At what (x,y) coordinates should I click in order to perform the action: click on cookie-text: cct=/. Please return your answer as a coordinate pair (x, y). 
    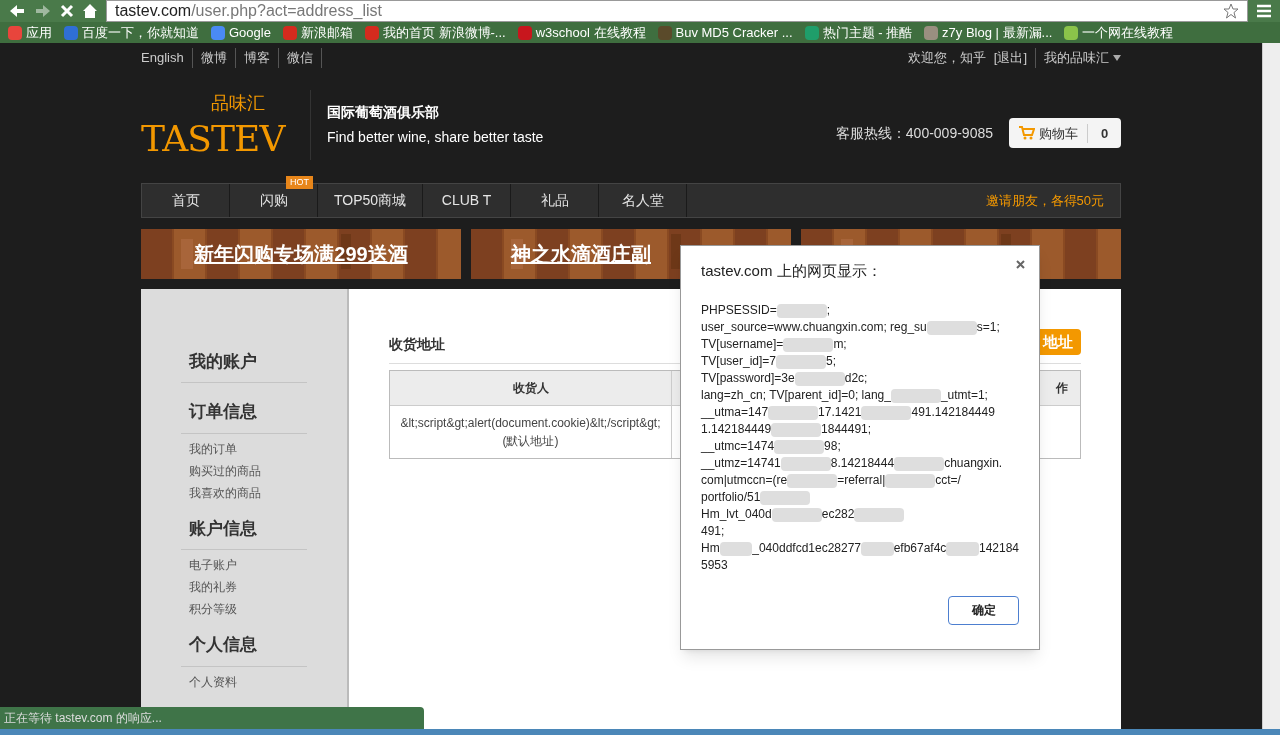
    Looking at the image, I should click on (948, 481).